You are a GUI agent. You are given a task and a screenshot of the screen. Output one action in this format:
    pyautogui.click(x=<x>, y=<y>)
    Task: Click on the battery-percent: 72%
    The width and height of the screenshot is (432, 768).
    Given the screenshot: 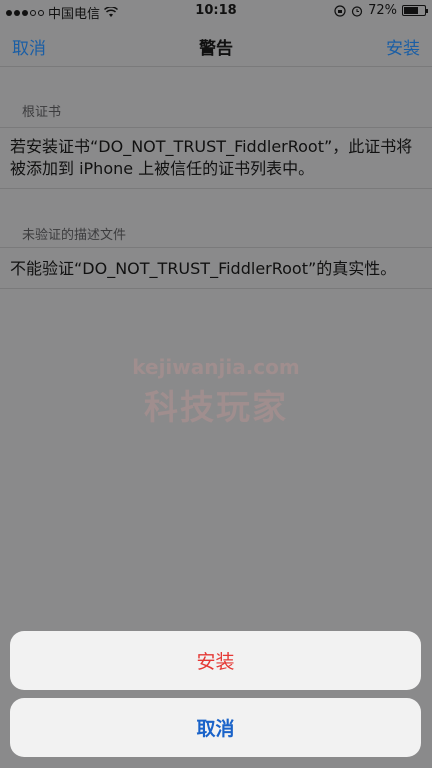 What is the action you would take?
    pyautogui.click(x=382, y=10)
    